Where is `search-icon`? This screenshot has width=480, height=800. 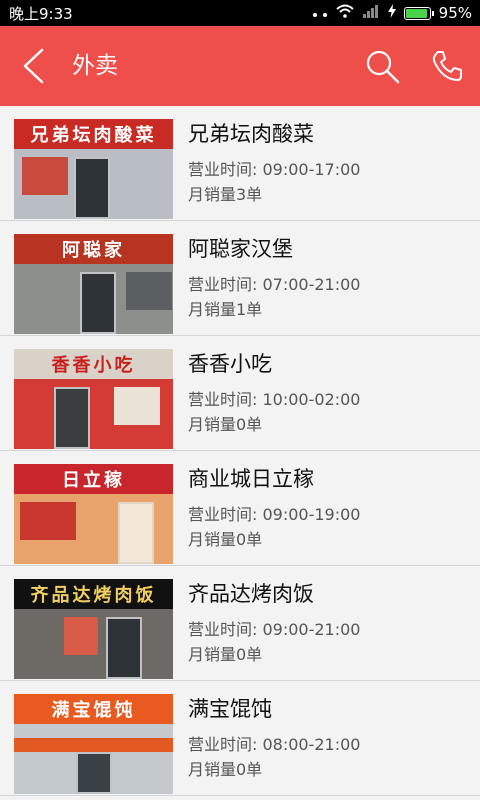 search-icon is located at coordinates (383, 67).